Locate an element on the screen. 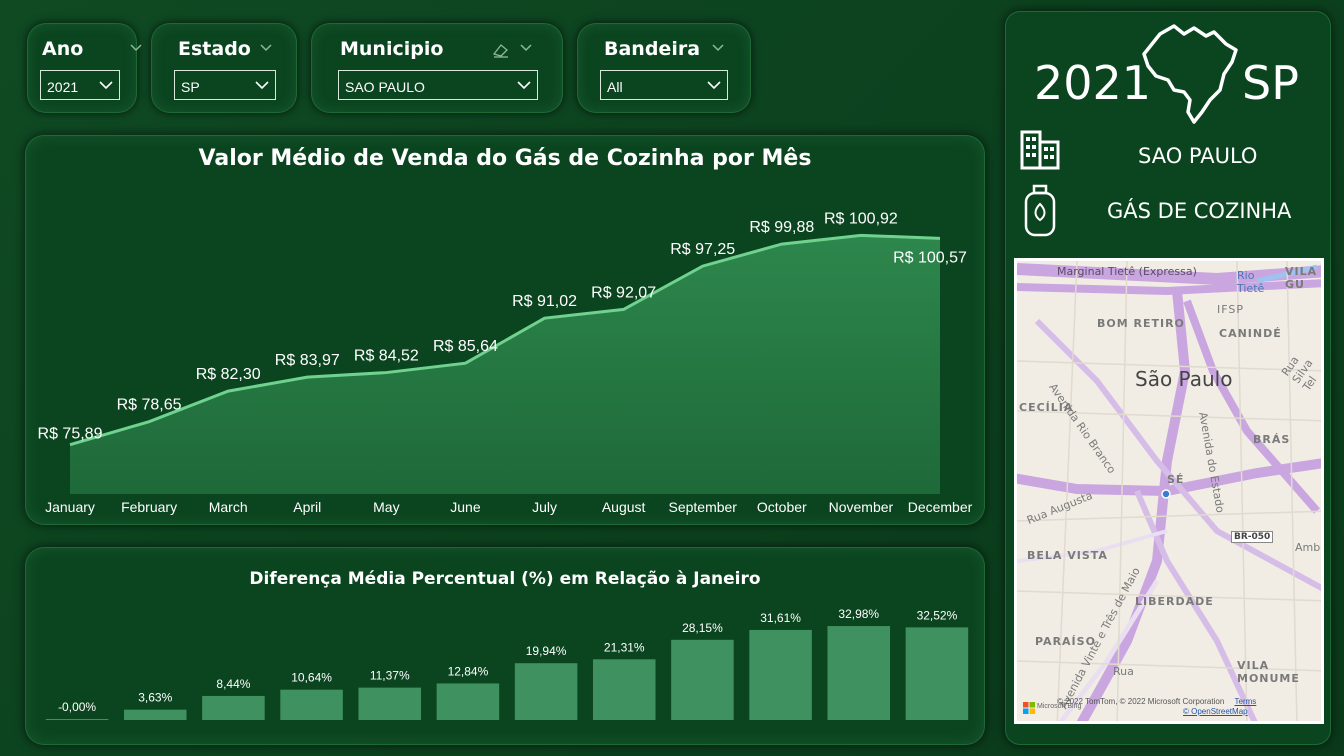 Image resolution: width=1344 pixels, height=756 pixels. map-district-label: SÉ is located at coordinates (1176, 479).